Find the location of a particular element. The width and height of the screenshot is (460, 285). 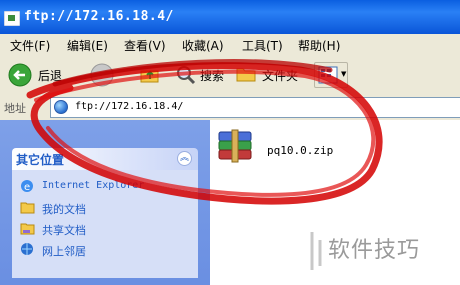

back-button: 后退 is located at coordinates (43, 75).